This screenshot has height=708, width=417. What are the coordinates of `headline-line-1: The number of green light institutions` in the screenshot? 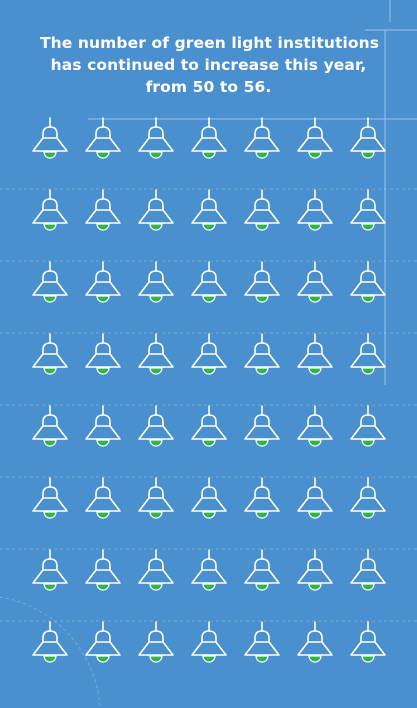 It's located at (210, 43).